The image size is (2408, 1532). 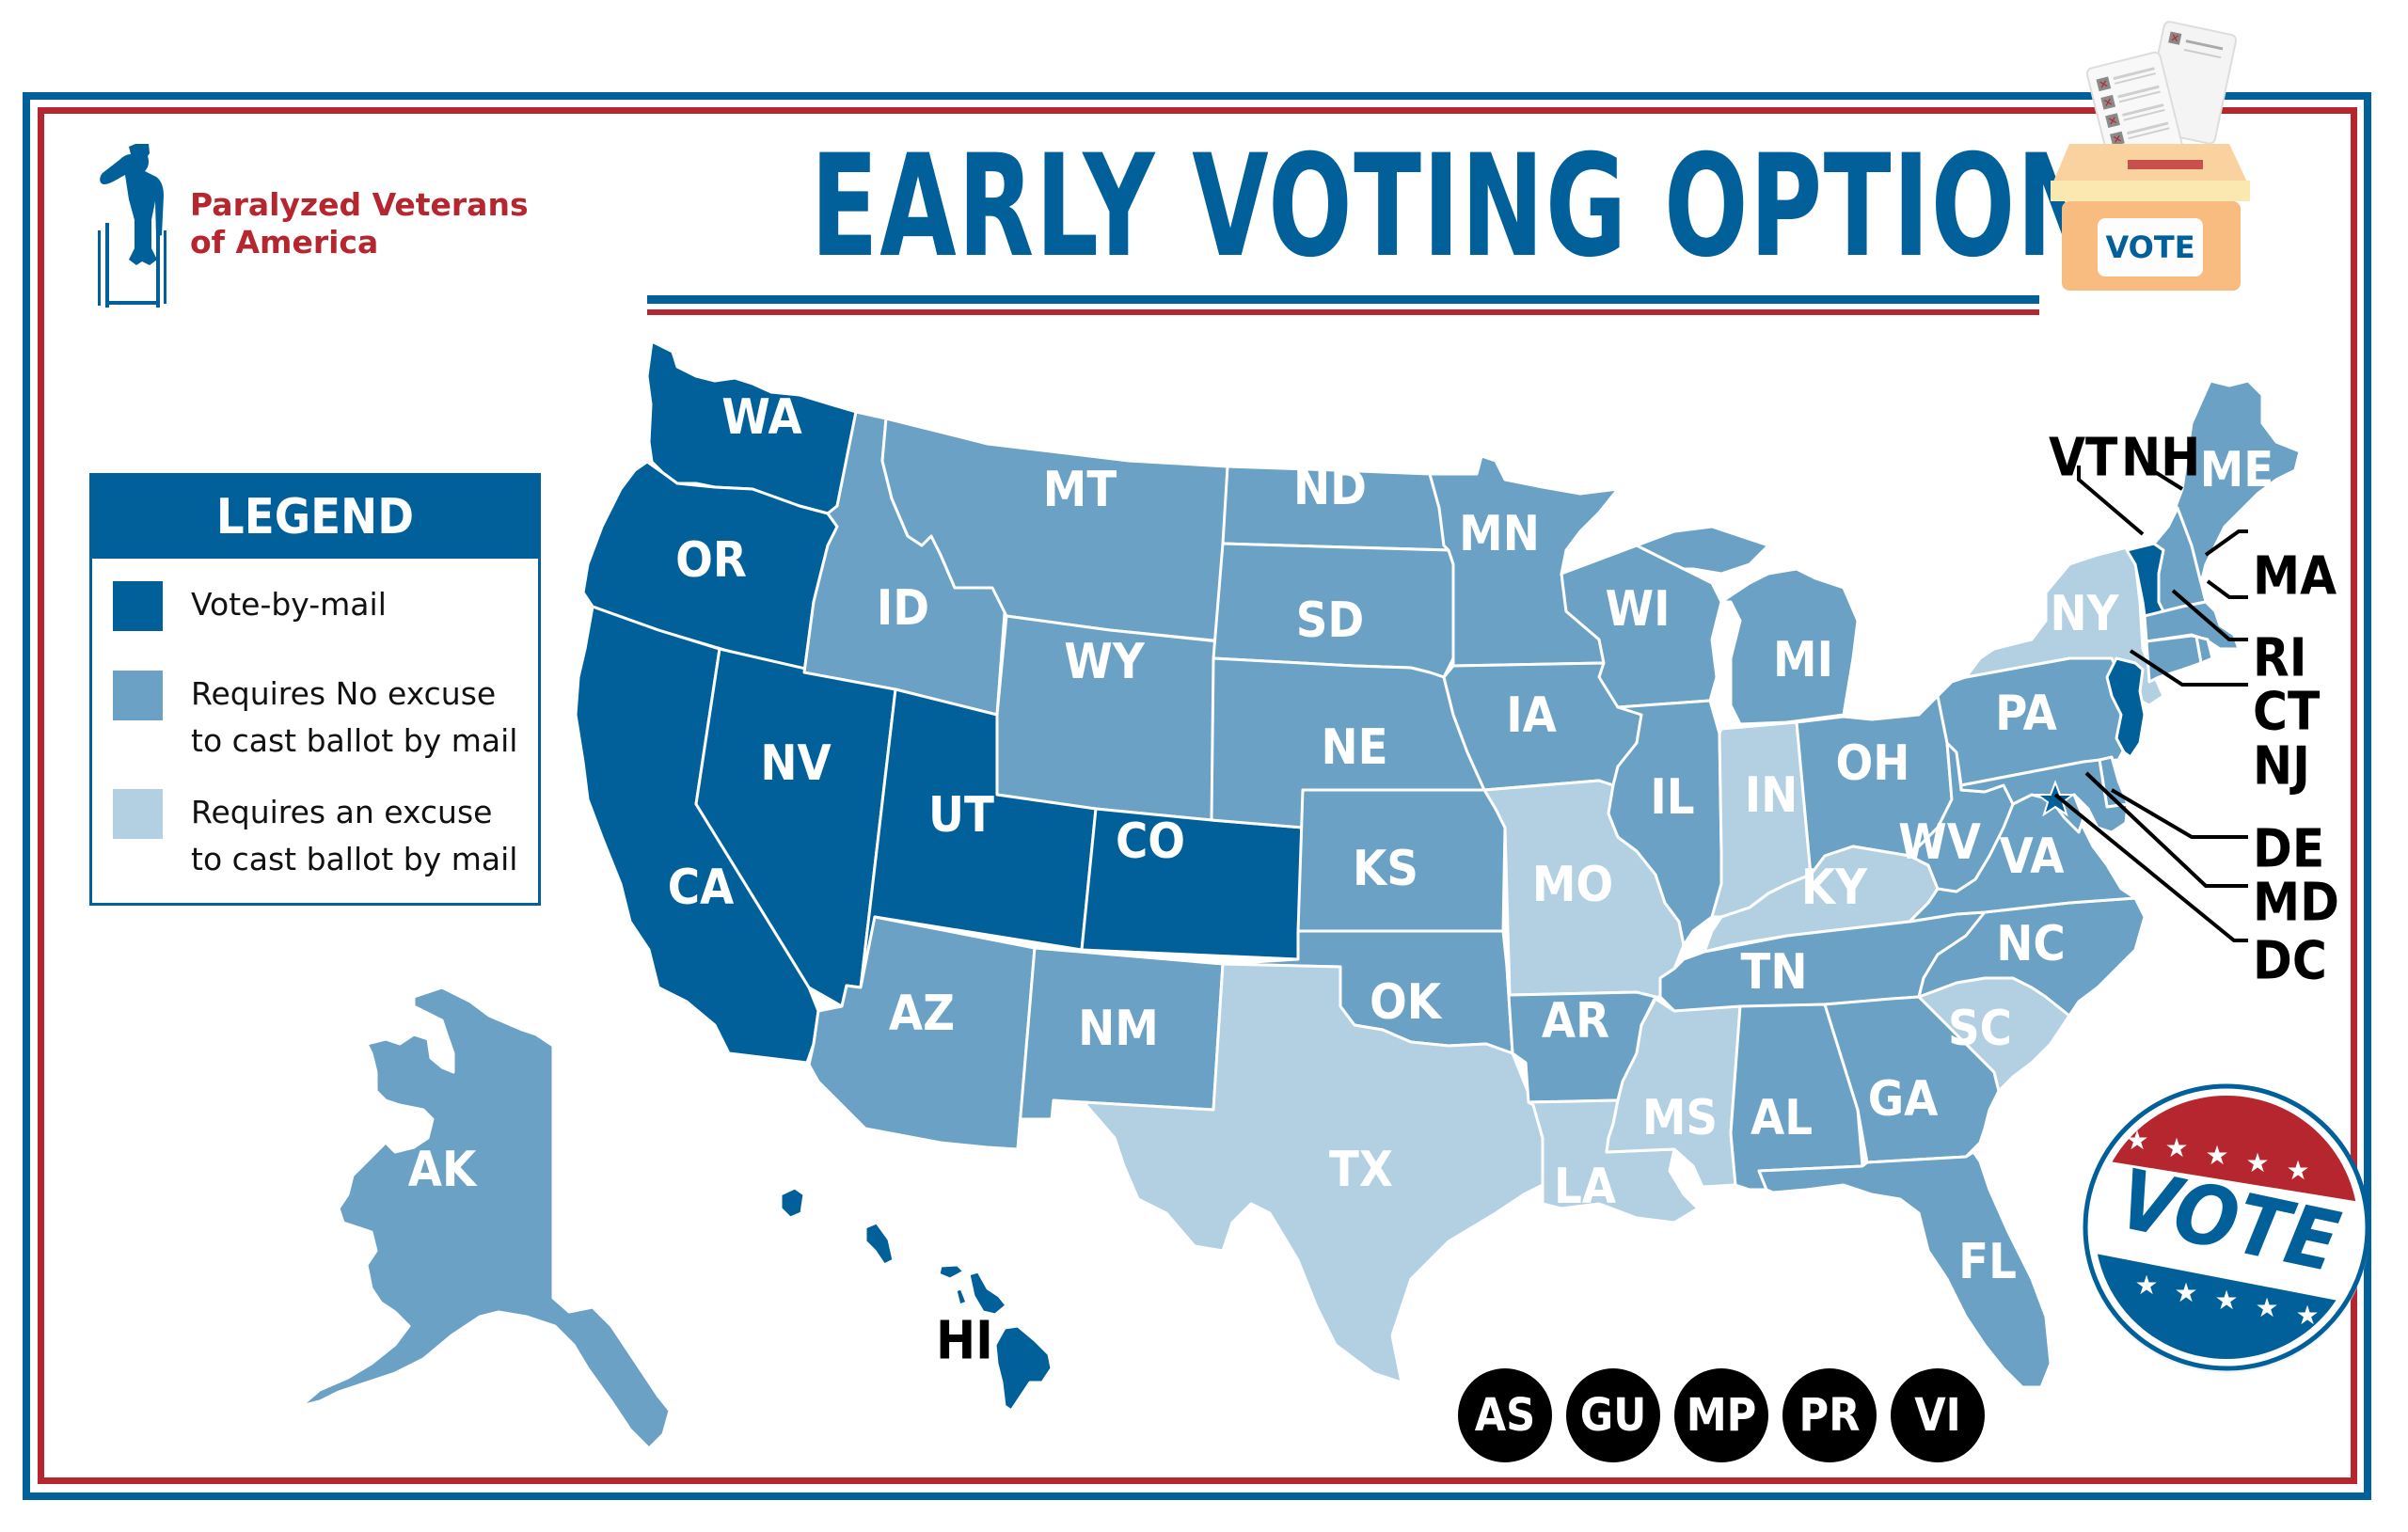 What do you see at coordinates (922, 1014) in the screenshot?
I see `state-label-az: AZ` at bounding box center [922, 1014].